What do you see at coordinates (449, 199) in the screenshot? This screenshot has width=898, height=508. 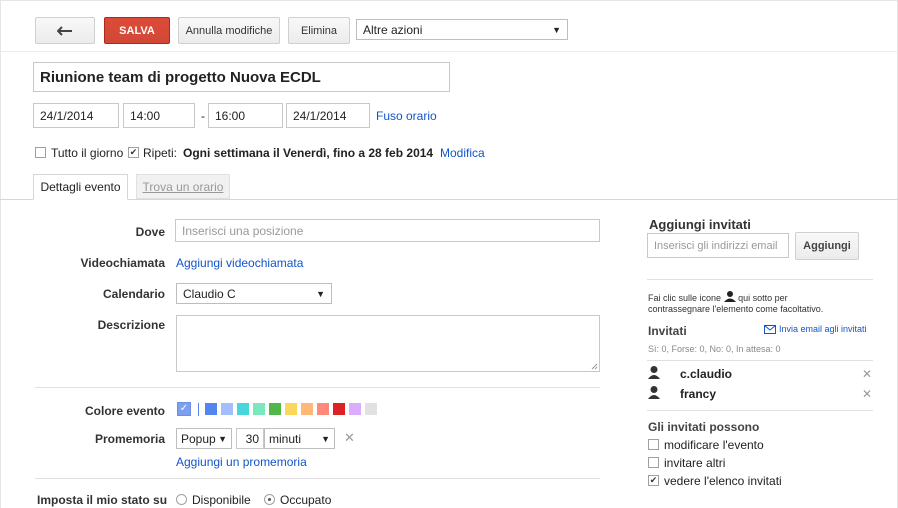 I see `tab-bar-divider` at bounding box center [449, 199].